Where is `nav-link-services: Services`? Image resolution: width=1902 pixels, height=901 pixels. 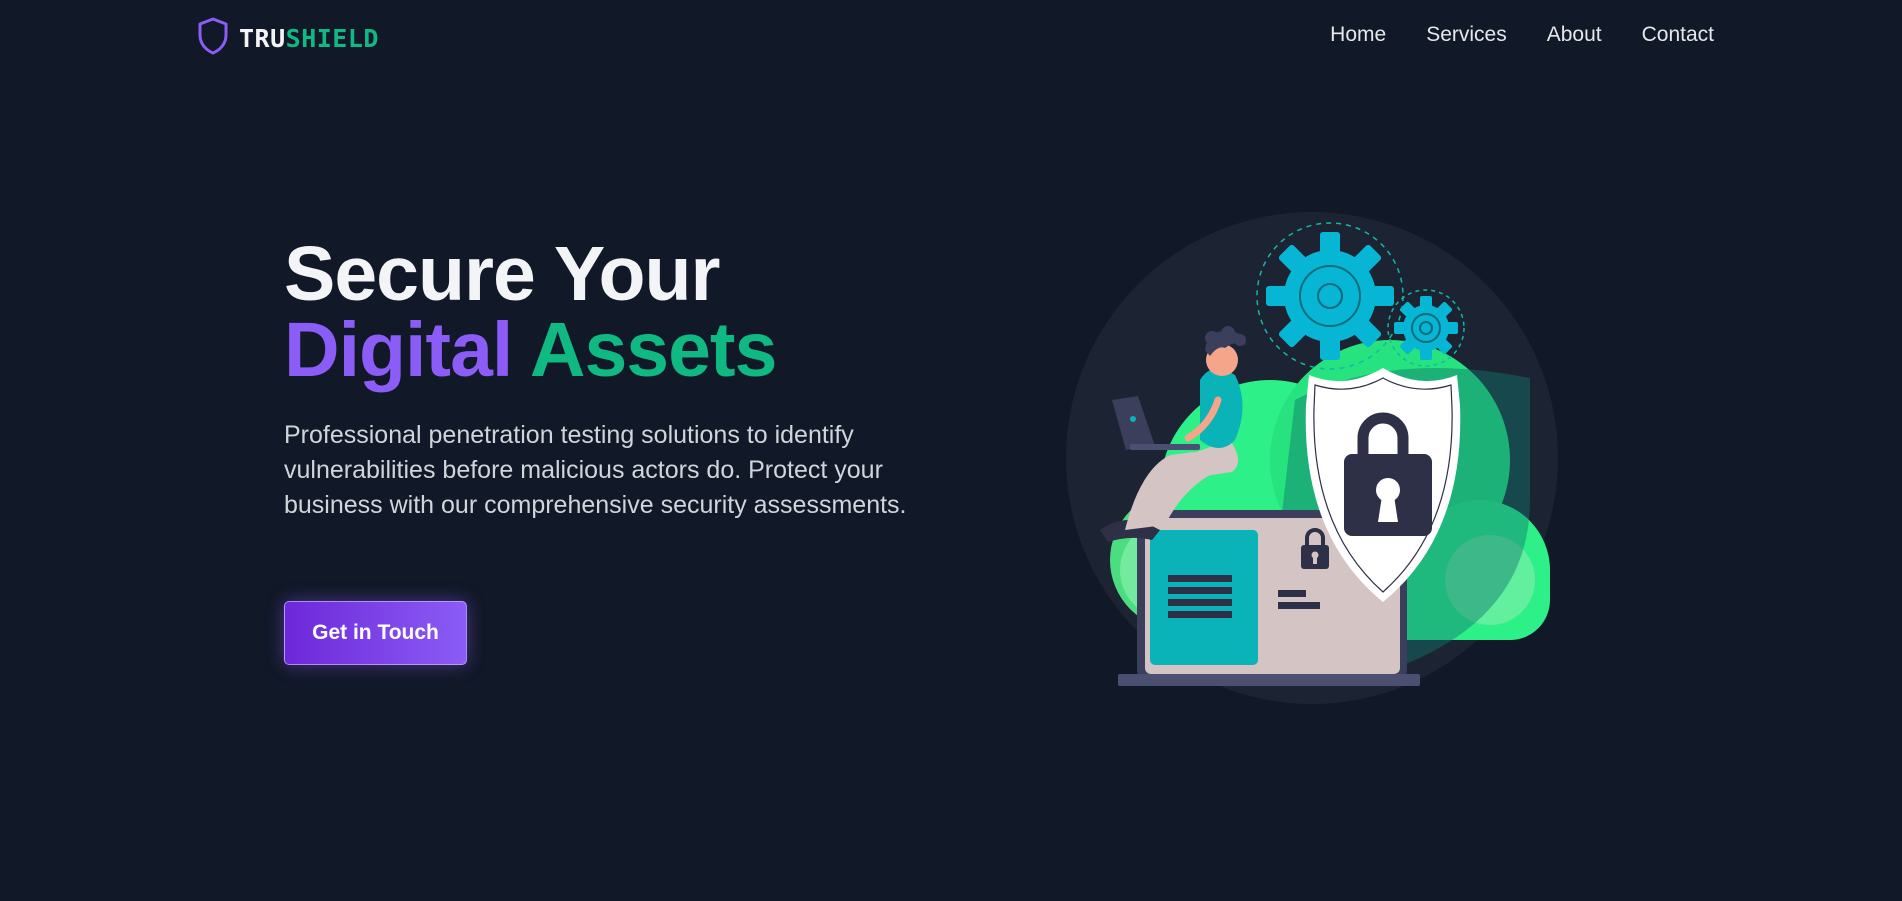
nav-link-services: Services is located at coordinates (1466, 35).